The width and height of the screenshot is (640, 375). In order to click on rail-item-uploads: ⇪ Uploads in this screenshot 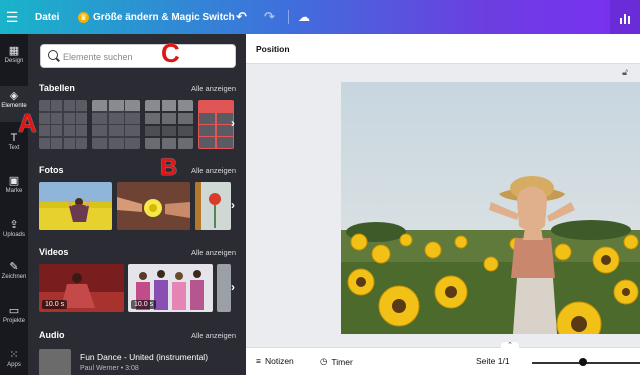, I will do `click(14, 233)`.